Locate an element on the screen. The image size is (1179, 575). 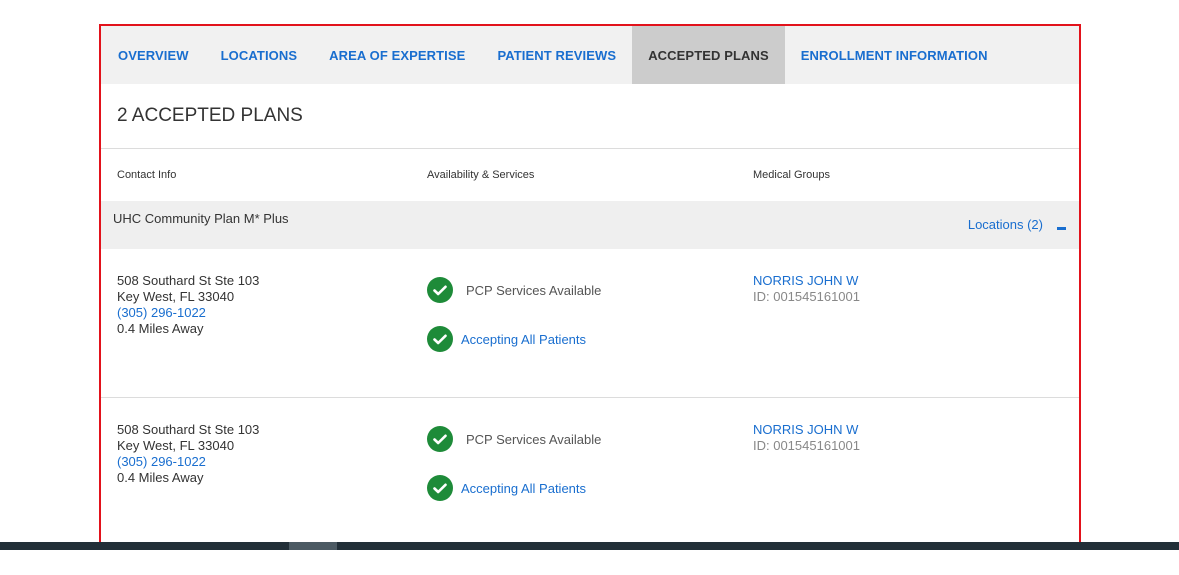
footer-segment is located at coordinates (313, 546).